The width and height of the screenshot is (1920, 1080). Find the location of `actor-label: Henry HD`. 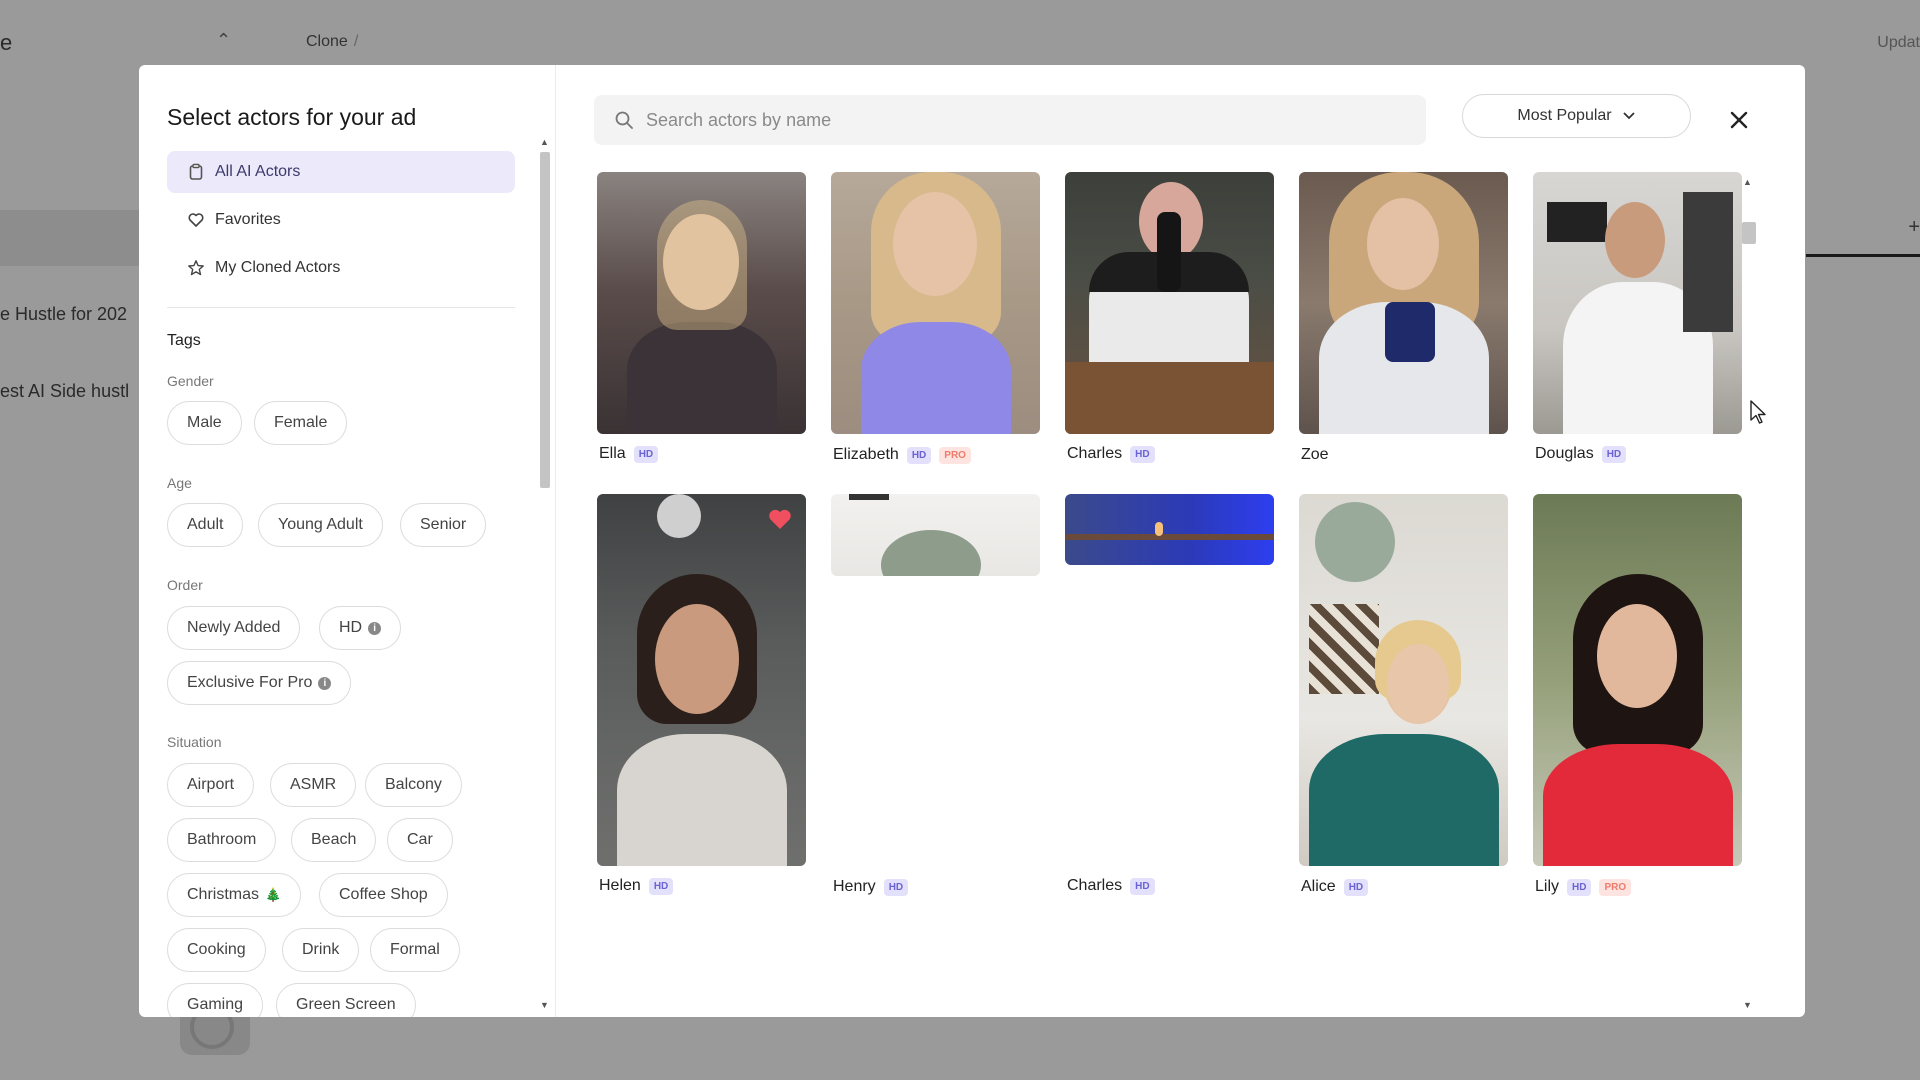

actor-label: Henry HD is located at coordinates (871, 887).